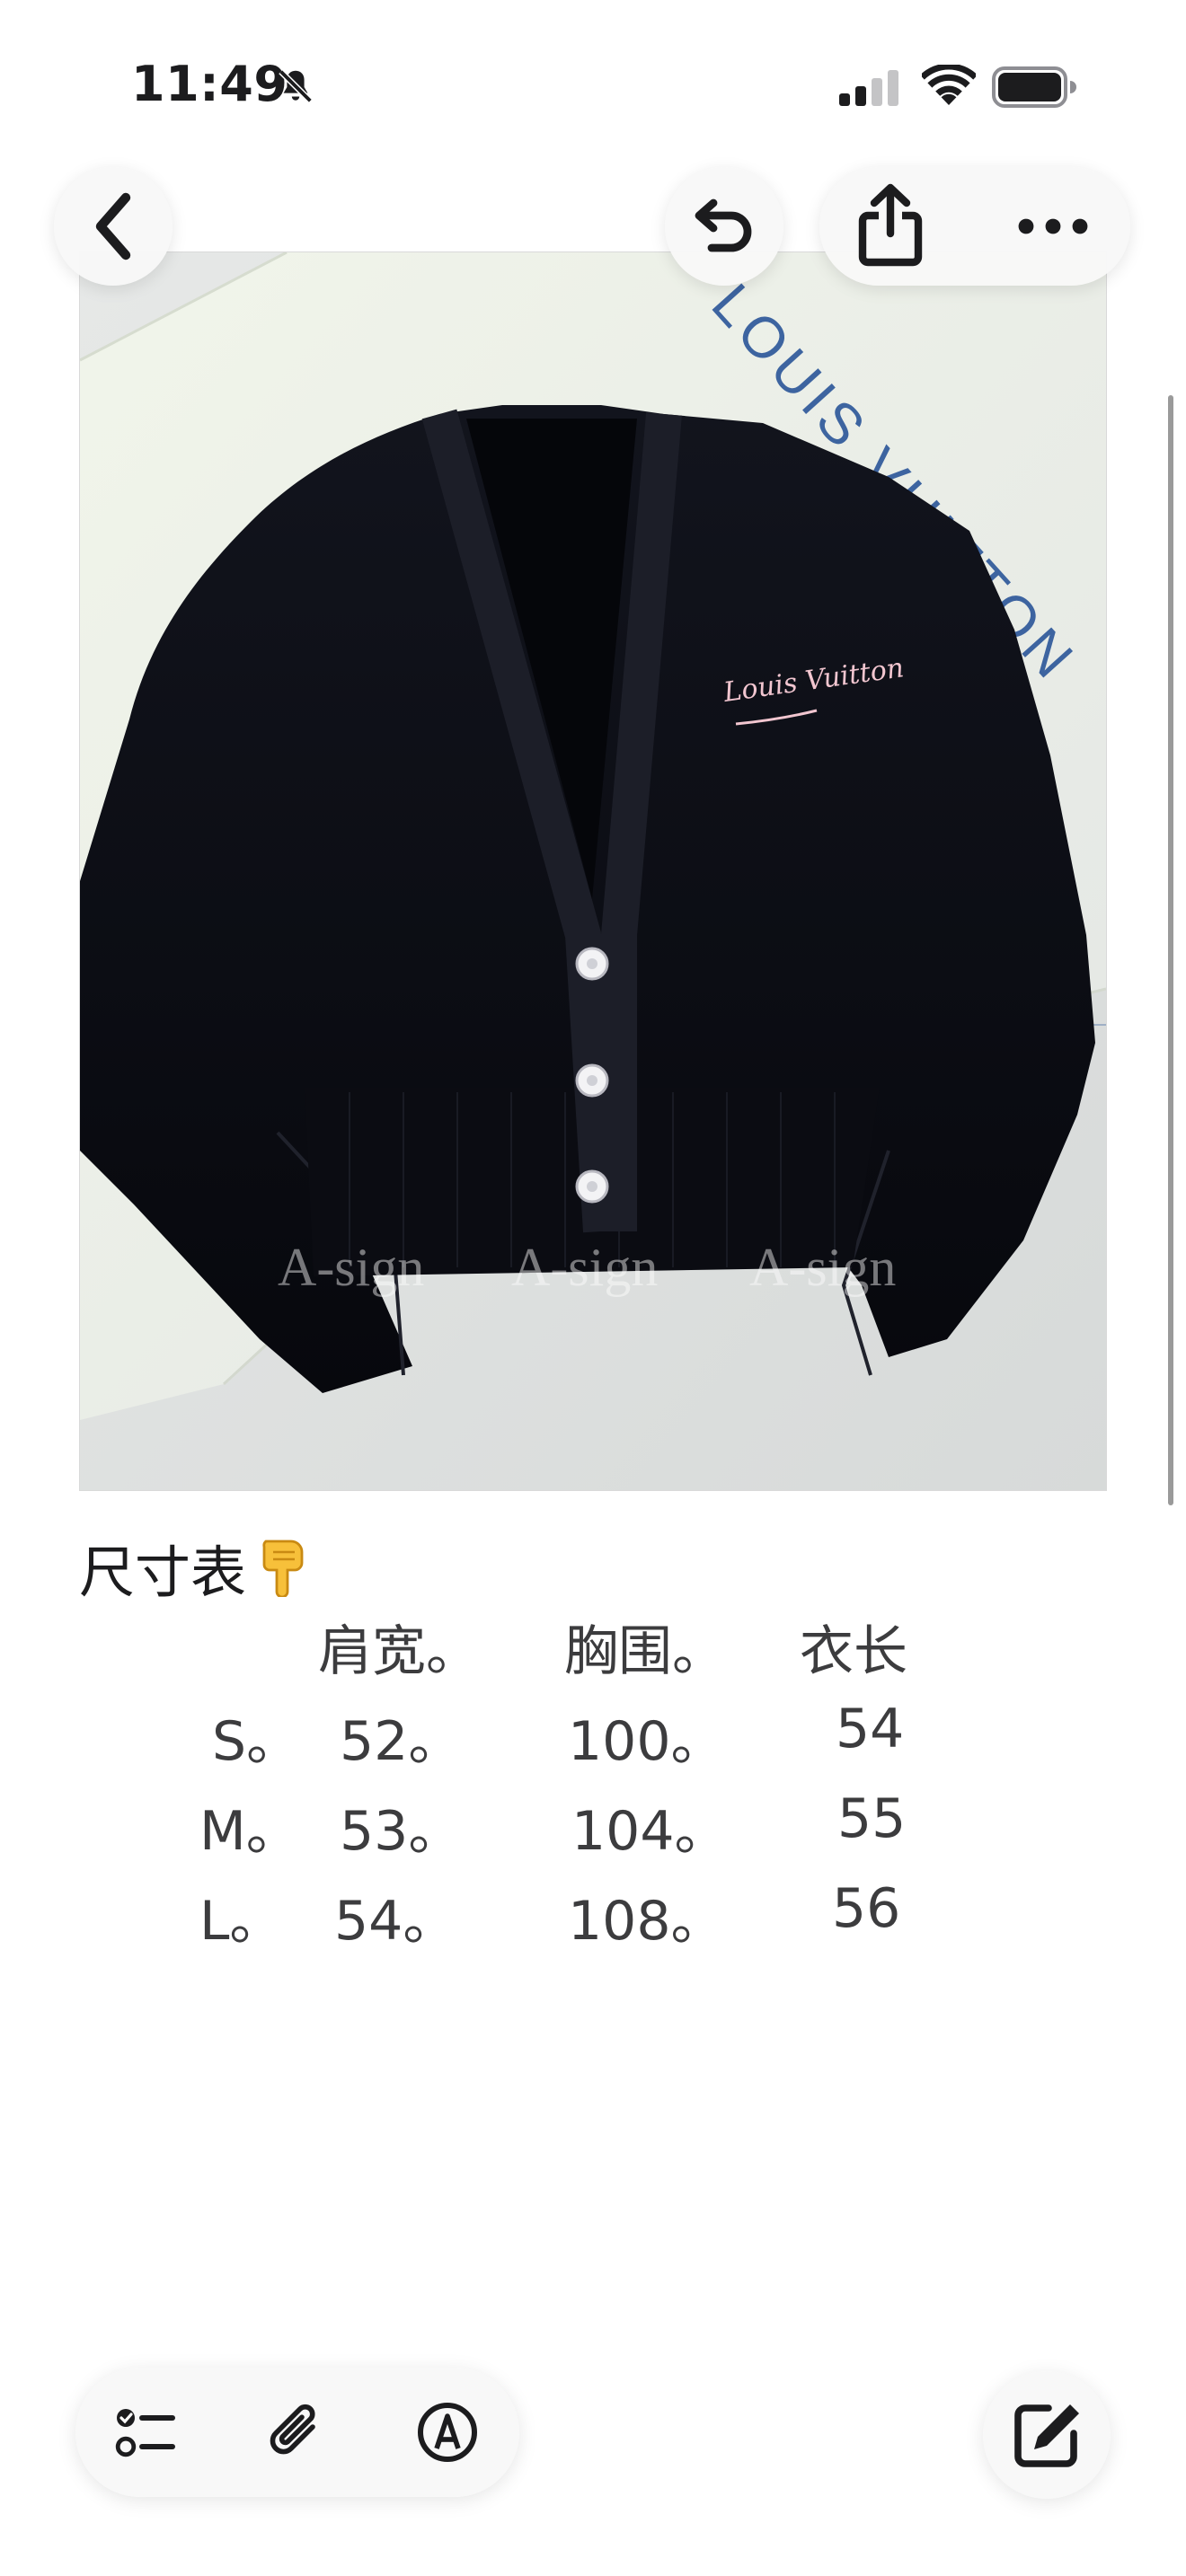  Describe the element at coordinates (401, 1741) in the screenshot. I see `shoulder-value: 52。` at that location.